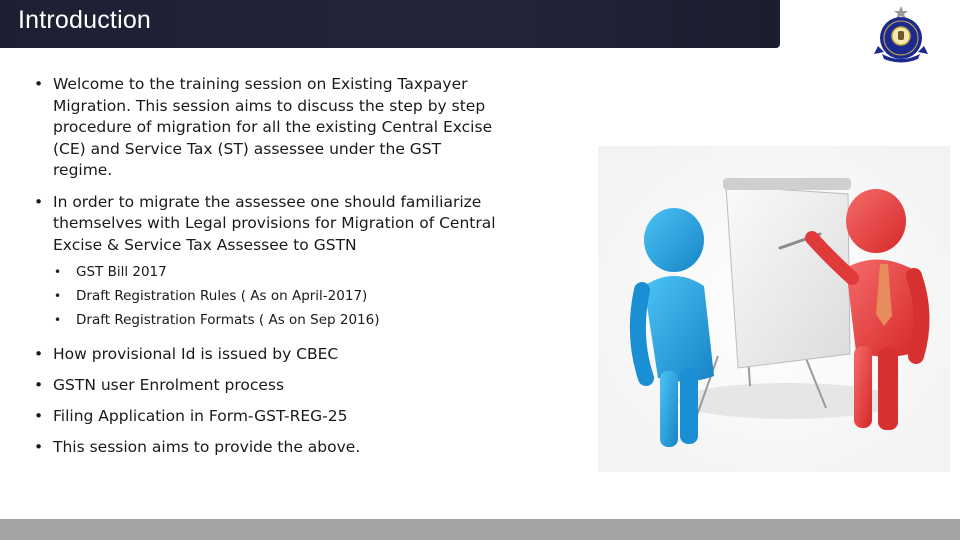 The width and height of the screenshot is (960, 540). Describe the element at coordinates (196, 354) in the screenshot. I see `bullet-text: How provisional Id is issued by CBEC` at that location.